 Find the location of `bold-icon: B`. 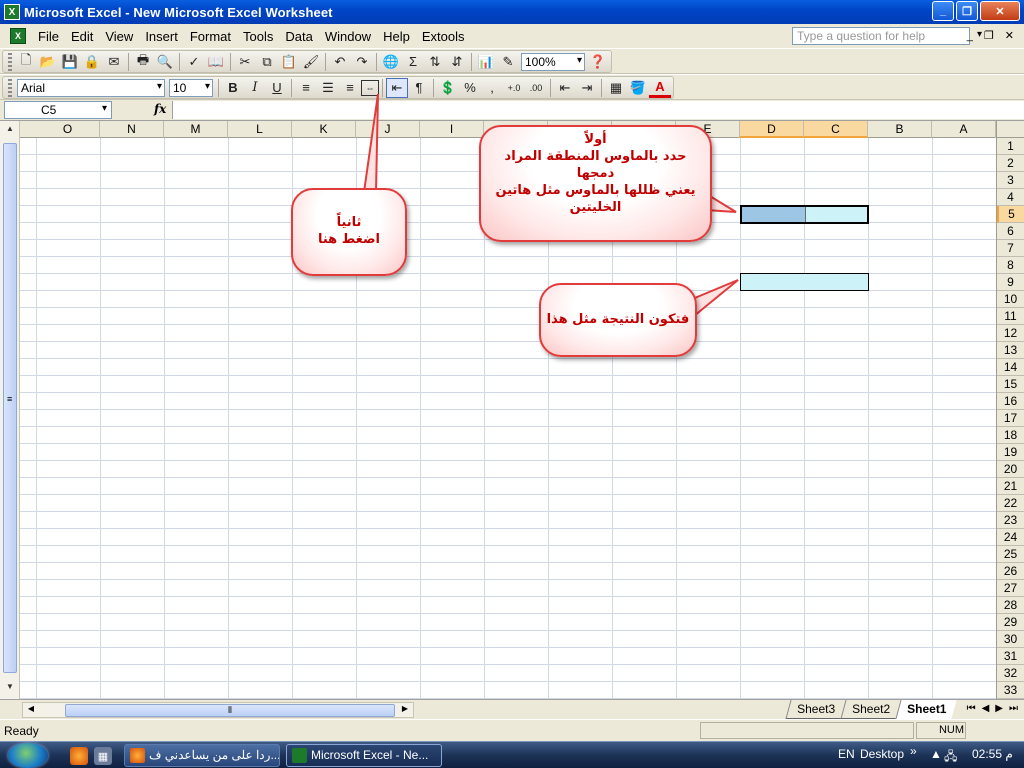

bold-icon: B is located at coordinates (233, 88).